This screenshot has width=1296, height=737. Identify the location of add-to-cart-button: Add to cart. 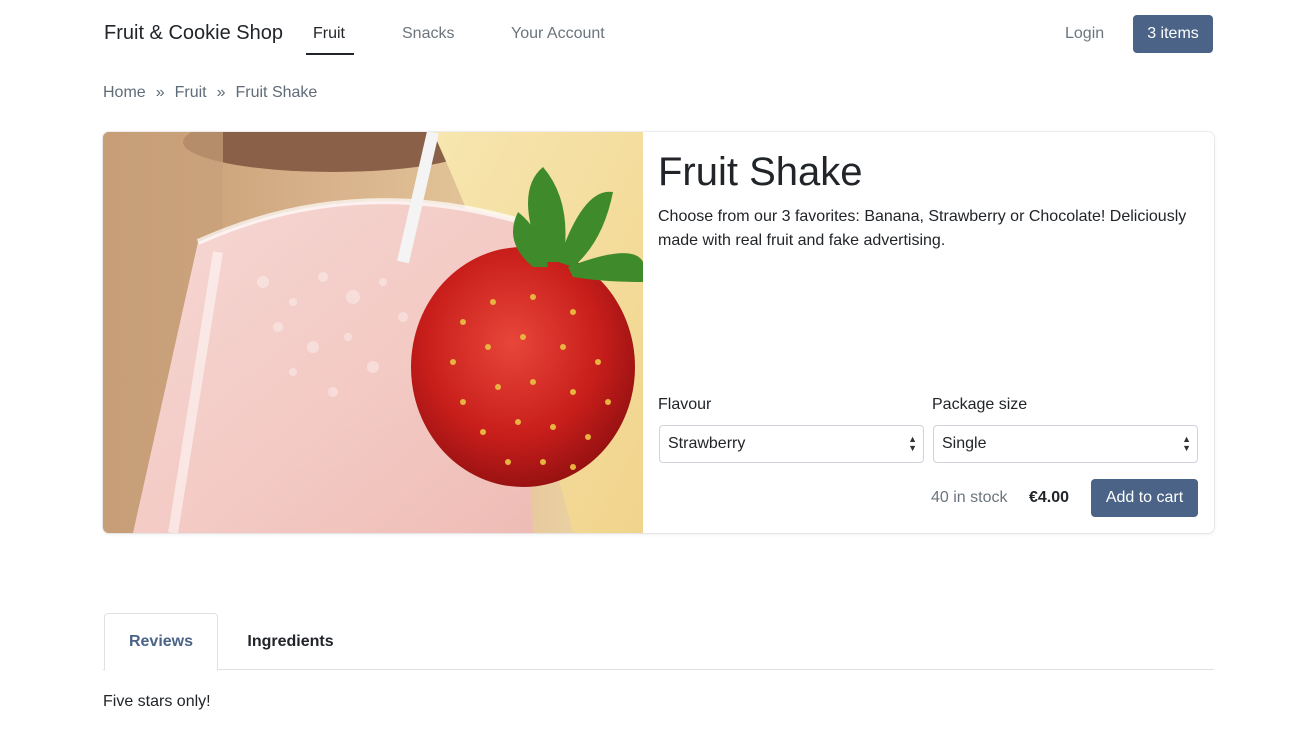
(1144, 498).